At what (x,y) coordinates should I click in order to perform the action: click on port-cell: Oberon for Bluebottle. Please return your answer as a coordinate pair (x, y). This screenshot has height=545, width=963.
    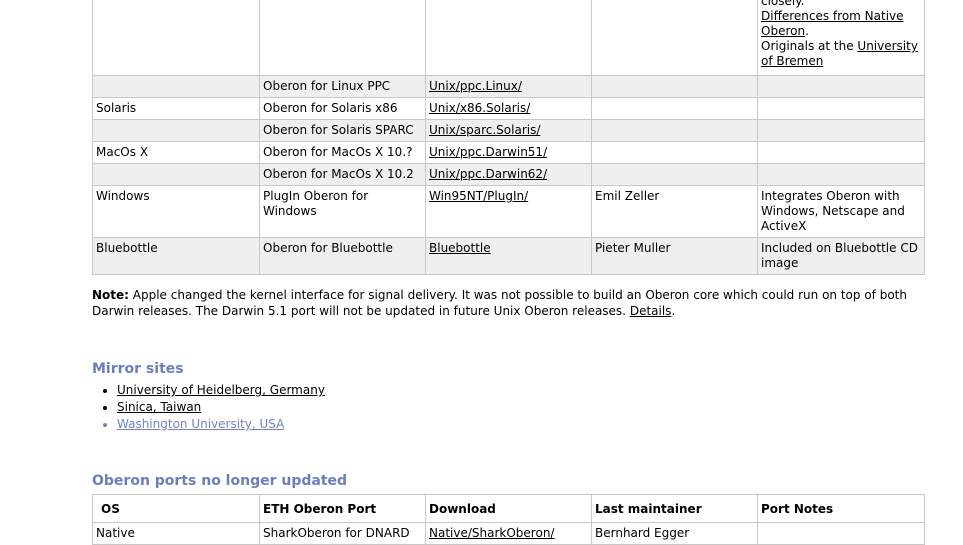
    Looking at the image, I should click on (342, 256).